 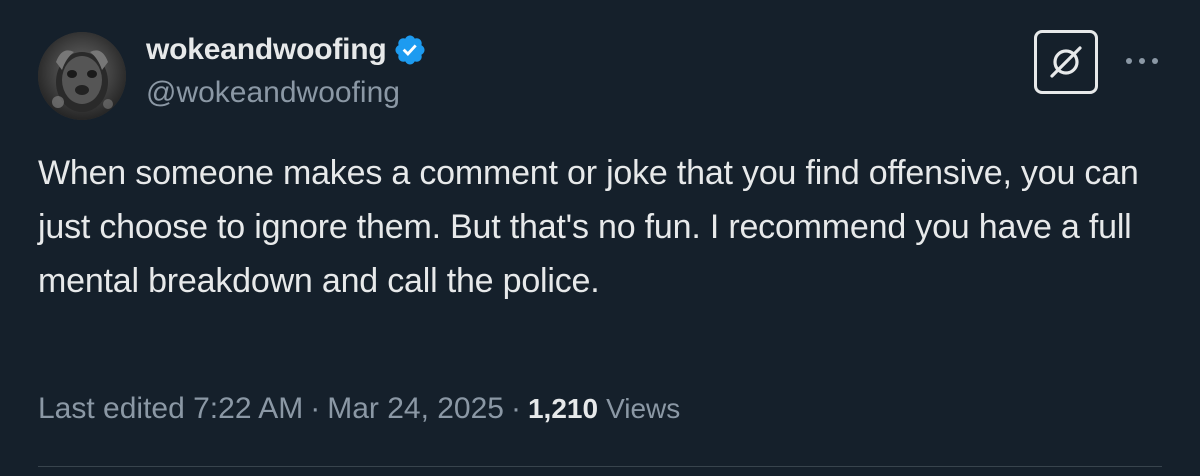 What do you see at coordinates (643, 409) in the screenshot?
I see `views-label: Views` at bounding box center [643, 409].